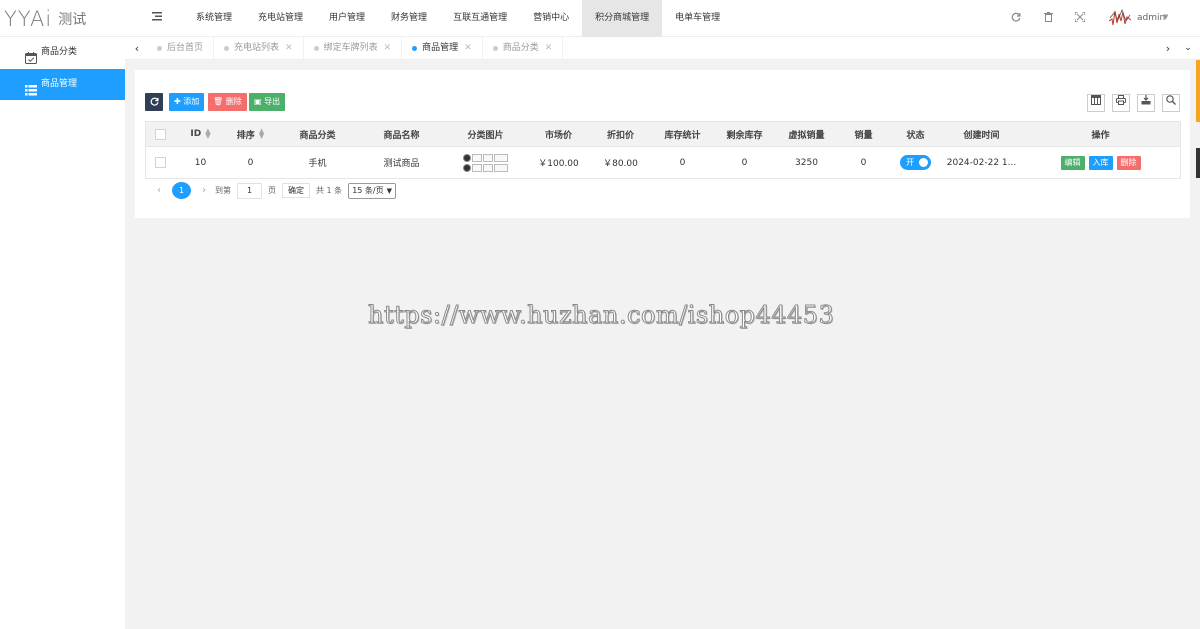 The image size is (1200, 629). Describe the element at coordinates (72, 20) in the screenshot. I see `logo-text: 测试` at that location.